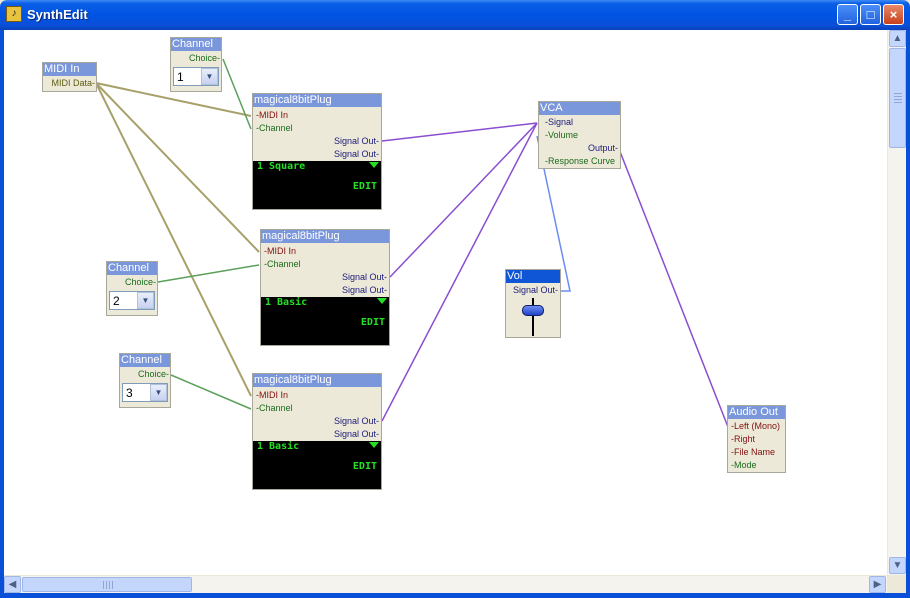 The image size is (910, 598). What do you see at coordinates (533, 317) in the screenshot?
I see `volume-slider-track` at bounding box center [533, 317].